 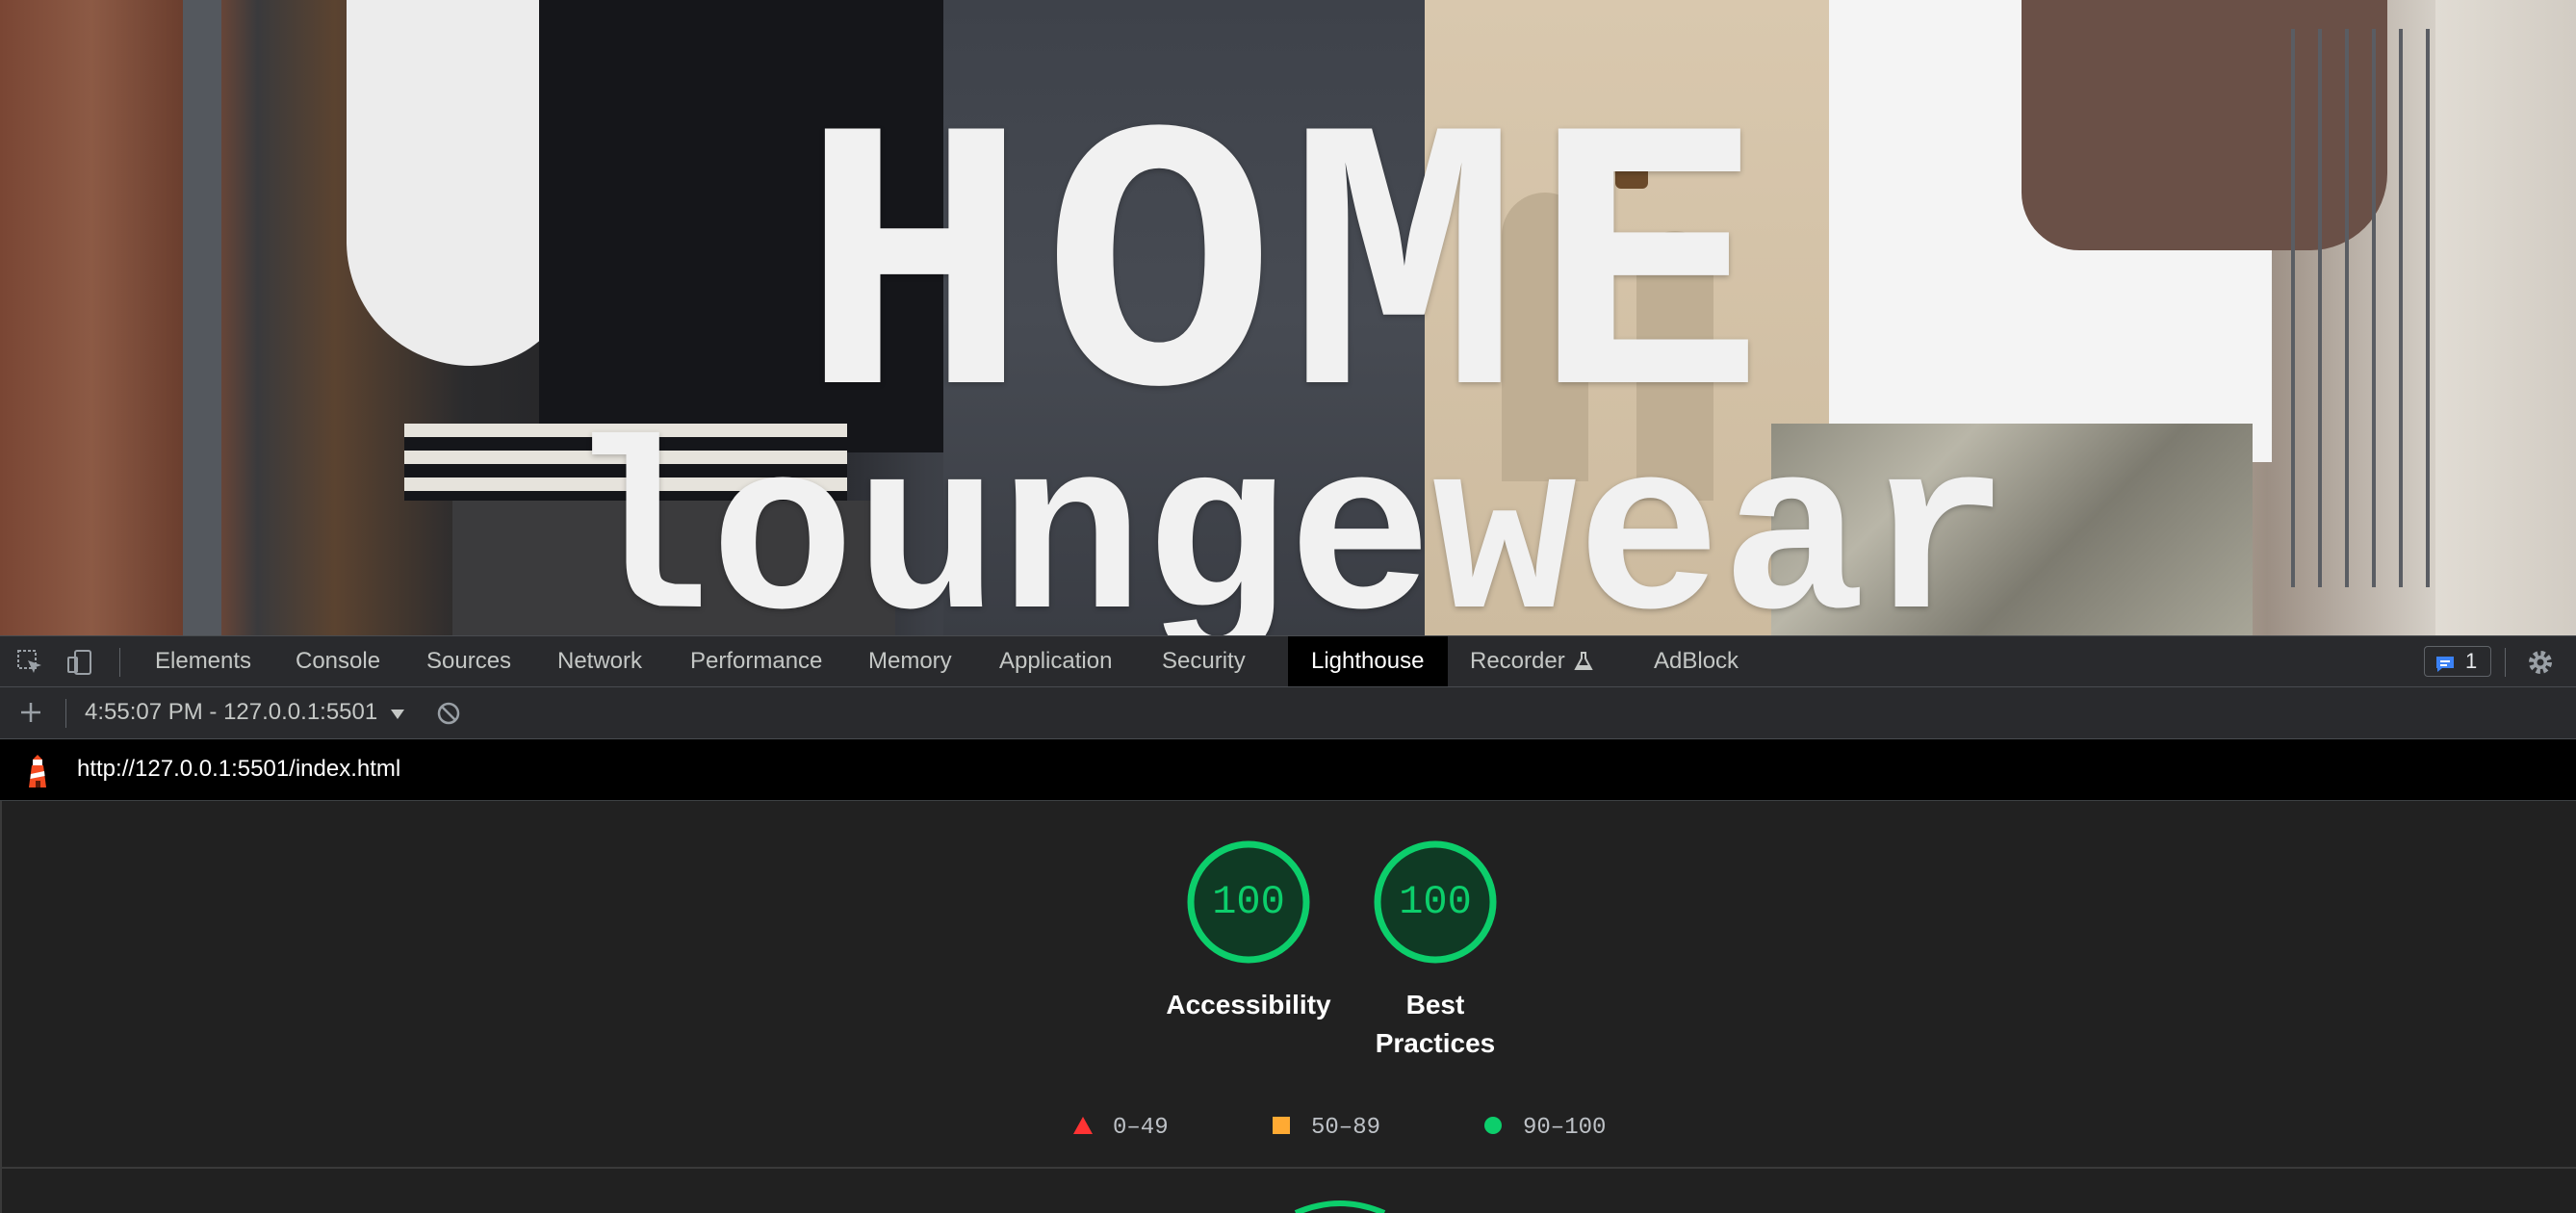 I want to click on accessibility-score: 100, so click(x=1248, y=902).